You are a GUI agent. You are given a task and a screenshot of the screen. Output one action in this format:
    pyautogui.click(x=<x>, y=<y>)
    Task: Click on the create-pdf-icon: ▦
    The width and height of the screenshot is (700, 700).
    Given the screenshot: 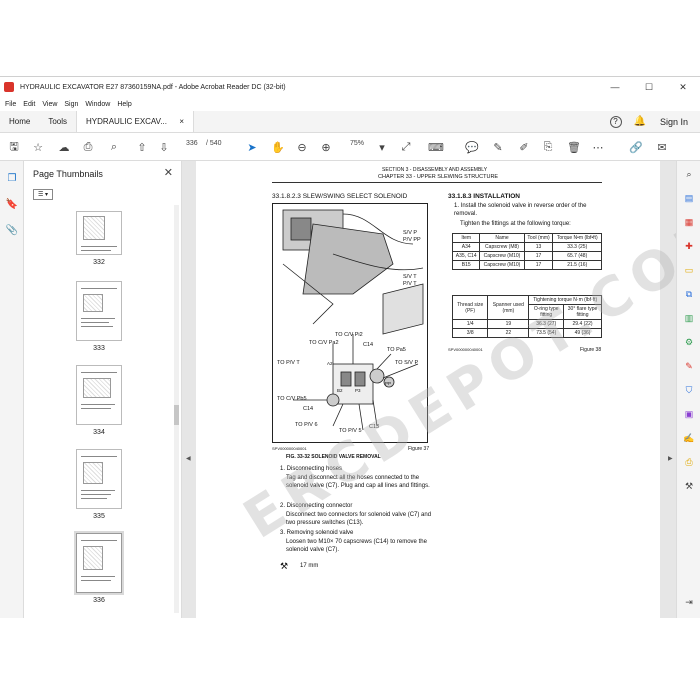 What is the action you would take?
    pyautogui.click(x=689, y=222)
    